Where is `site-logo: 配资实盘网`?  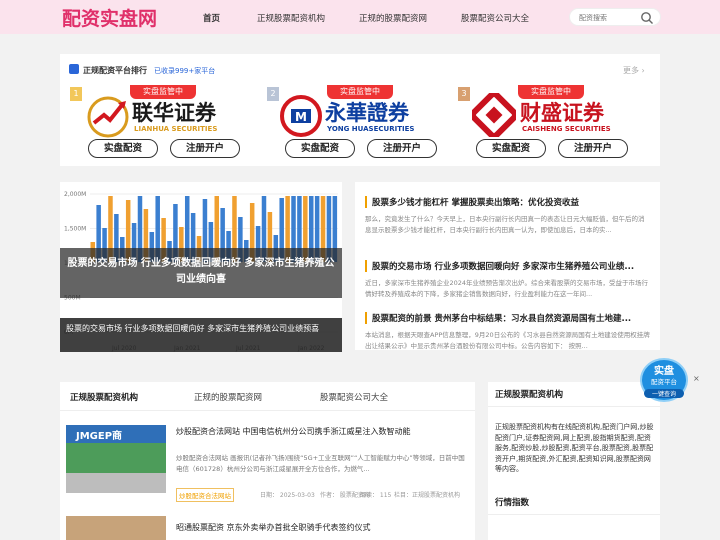 site-logo: 配资实盘网 is located at coordinates (109, 17).